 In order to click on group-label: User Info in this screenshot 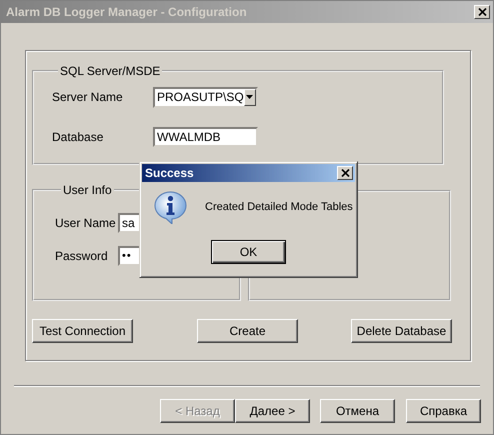, I will do `click(87, 190)`.